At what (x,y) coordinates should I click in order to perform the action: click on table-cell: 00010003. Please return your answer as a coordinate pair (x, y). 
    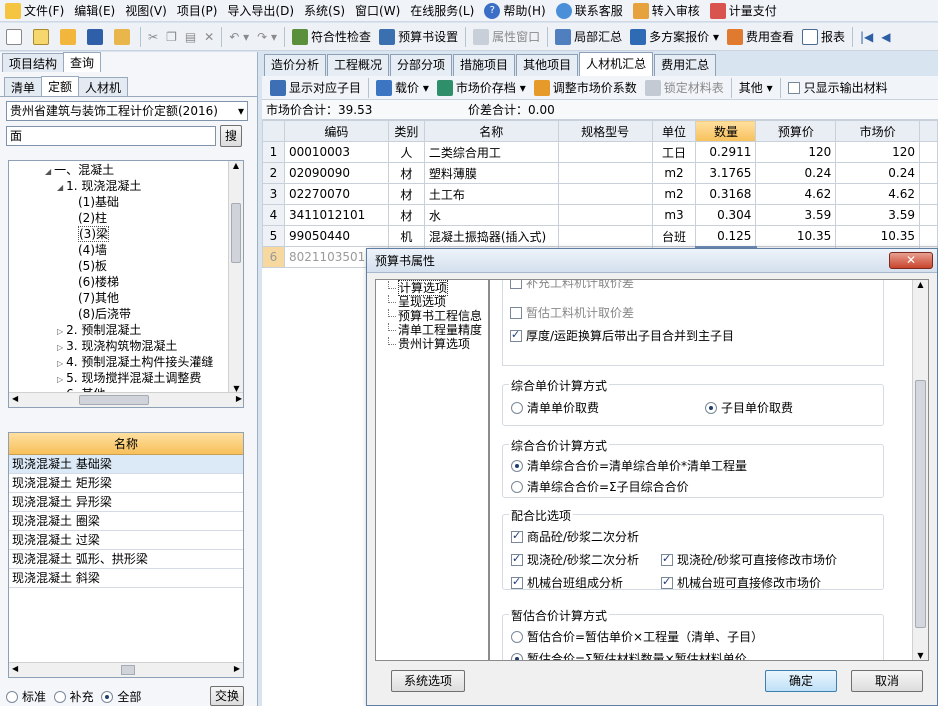
    Looking at the image, I should click on (336, 152).